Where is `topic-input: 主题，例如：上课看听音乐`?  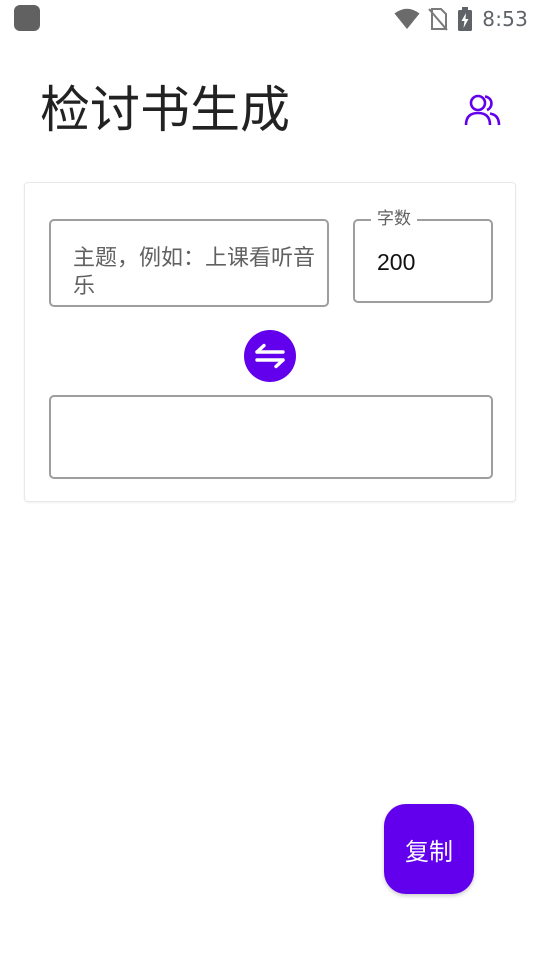 topic-input: 主题，例如：上课看听音乐 is located at coordinates (189, 263).